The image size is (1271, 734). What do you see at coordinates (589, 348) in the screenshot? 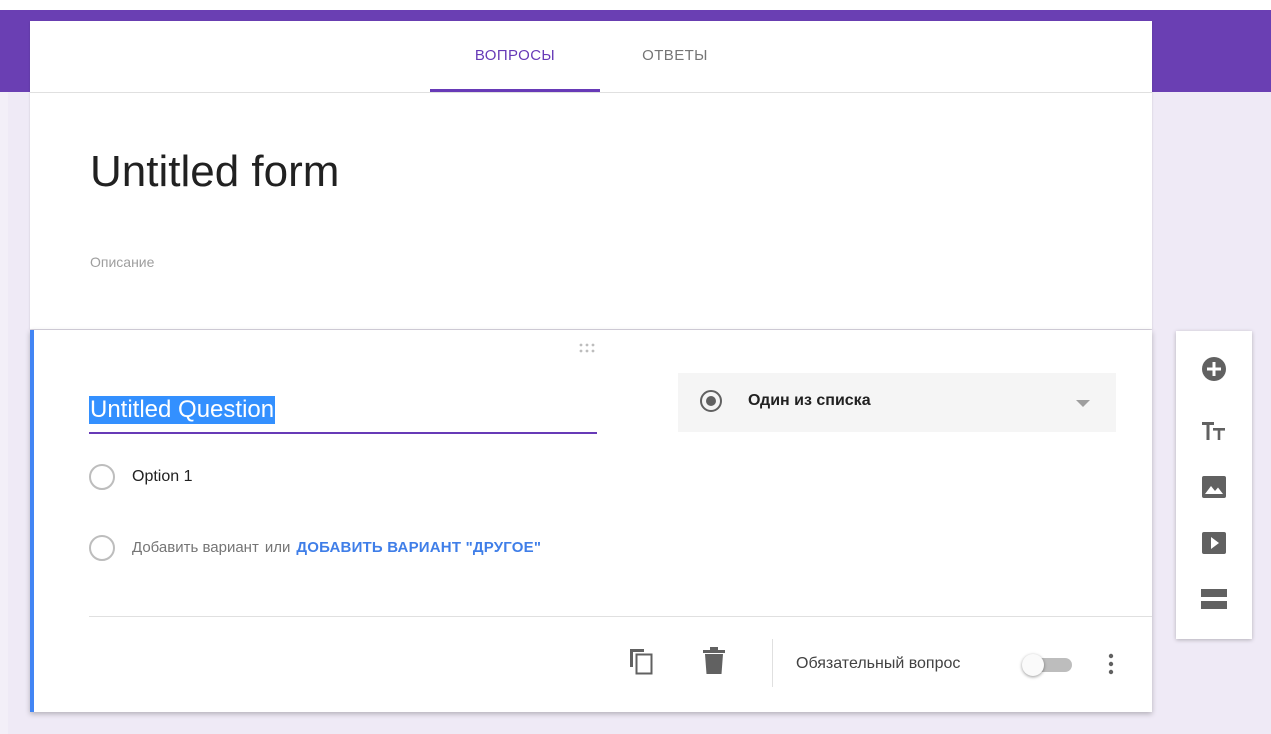
I see `drag-handle-icon` at bounding box center [589, 348].